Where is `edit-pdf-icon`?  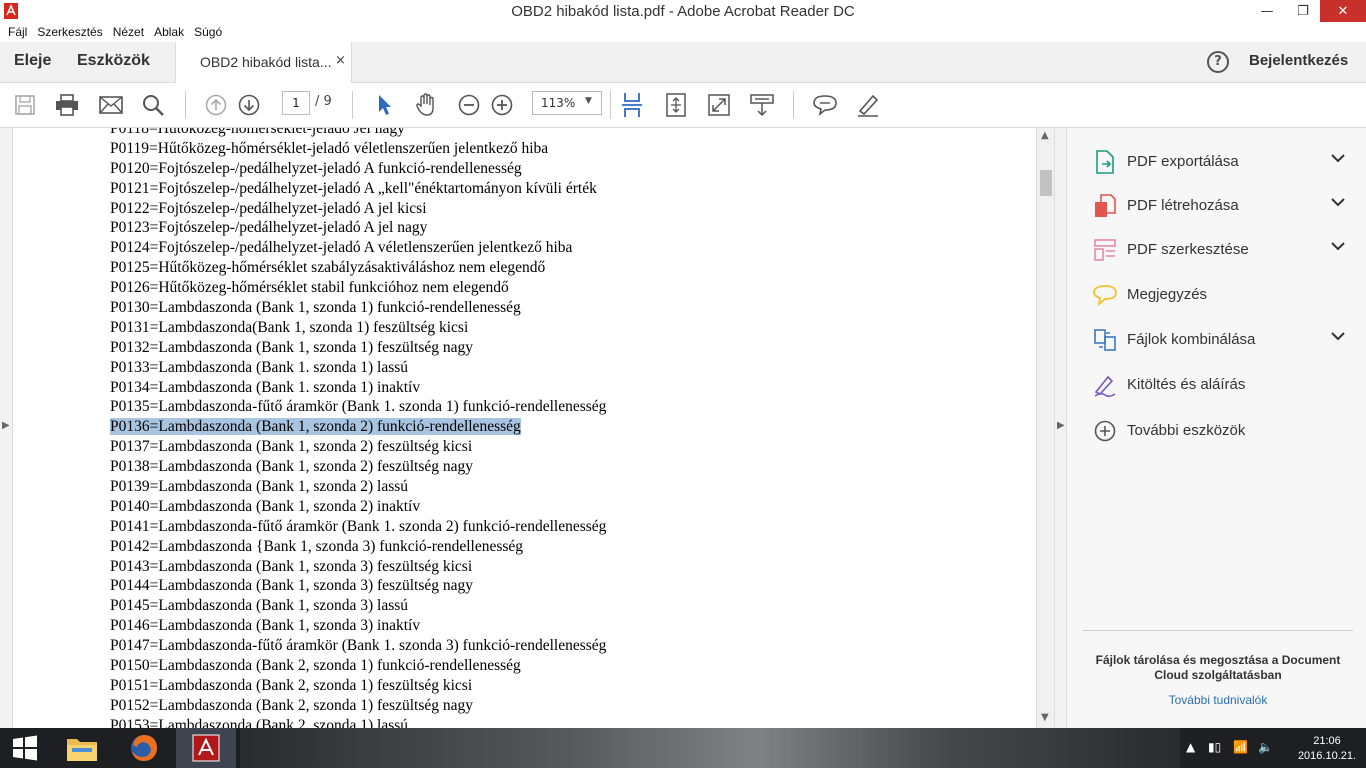
edit-pdf-icon is located at coordinates (1105, 250).